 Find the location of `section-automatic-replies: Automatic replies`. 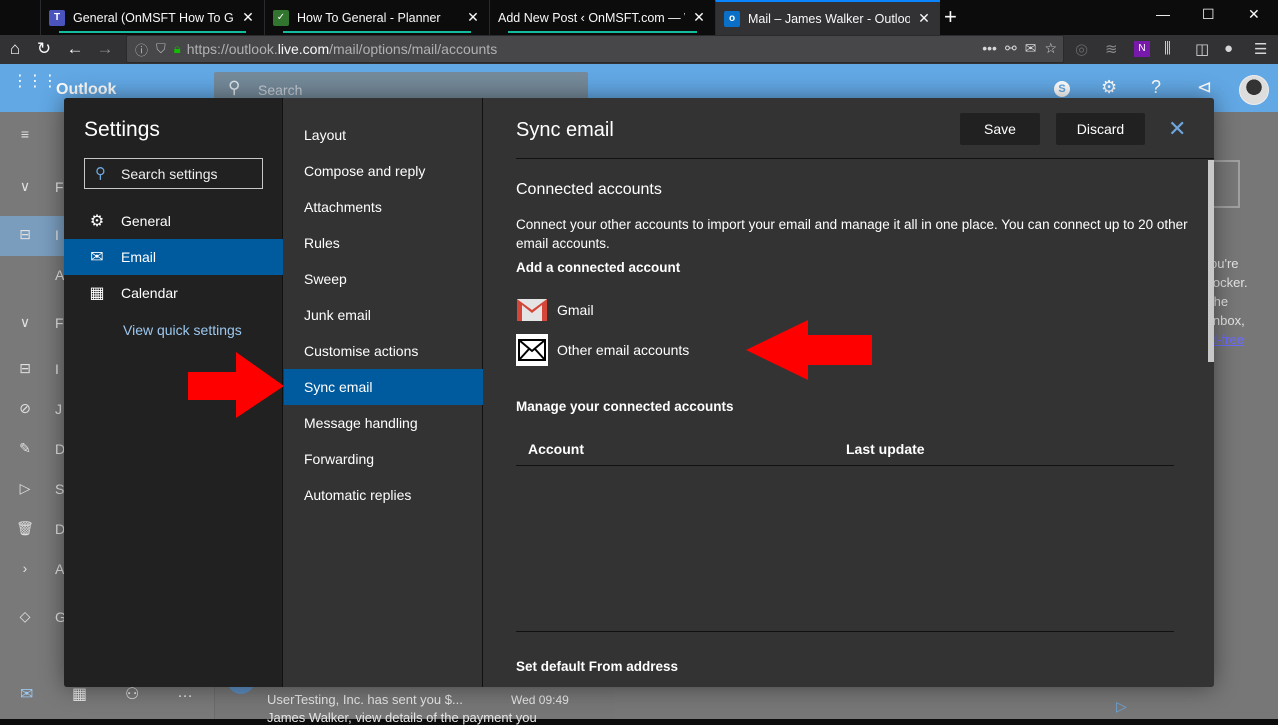

section-automatic-replies: Automatic replies is located at coordinates (383, 495).